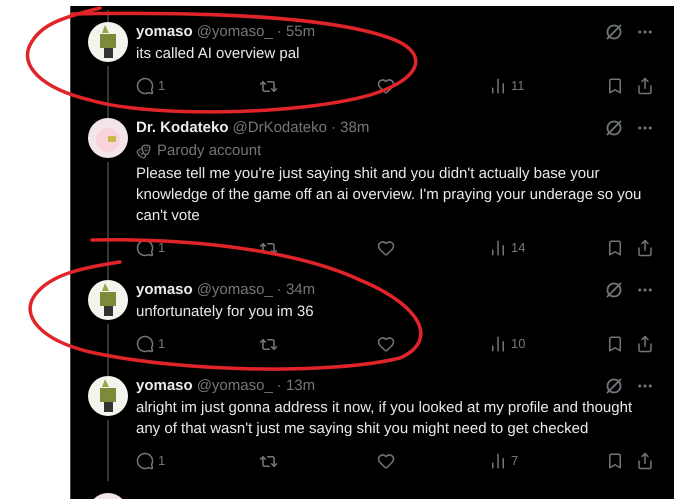 The width and height of the screenshot is (674, 499). What do you see at coordinates (168, 216) in the screenshot?
I see `post-text: can't vote` at bounding box center [168, 216].